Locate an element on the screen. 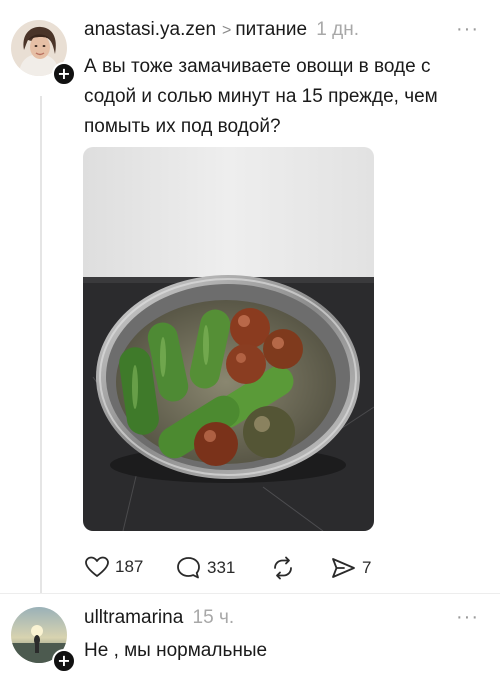 The height and width of the screenshot is (681, 500). post-channel-name: питание is located at coordinates (271, 29).